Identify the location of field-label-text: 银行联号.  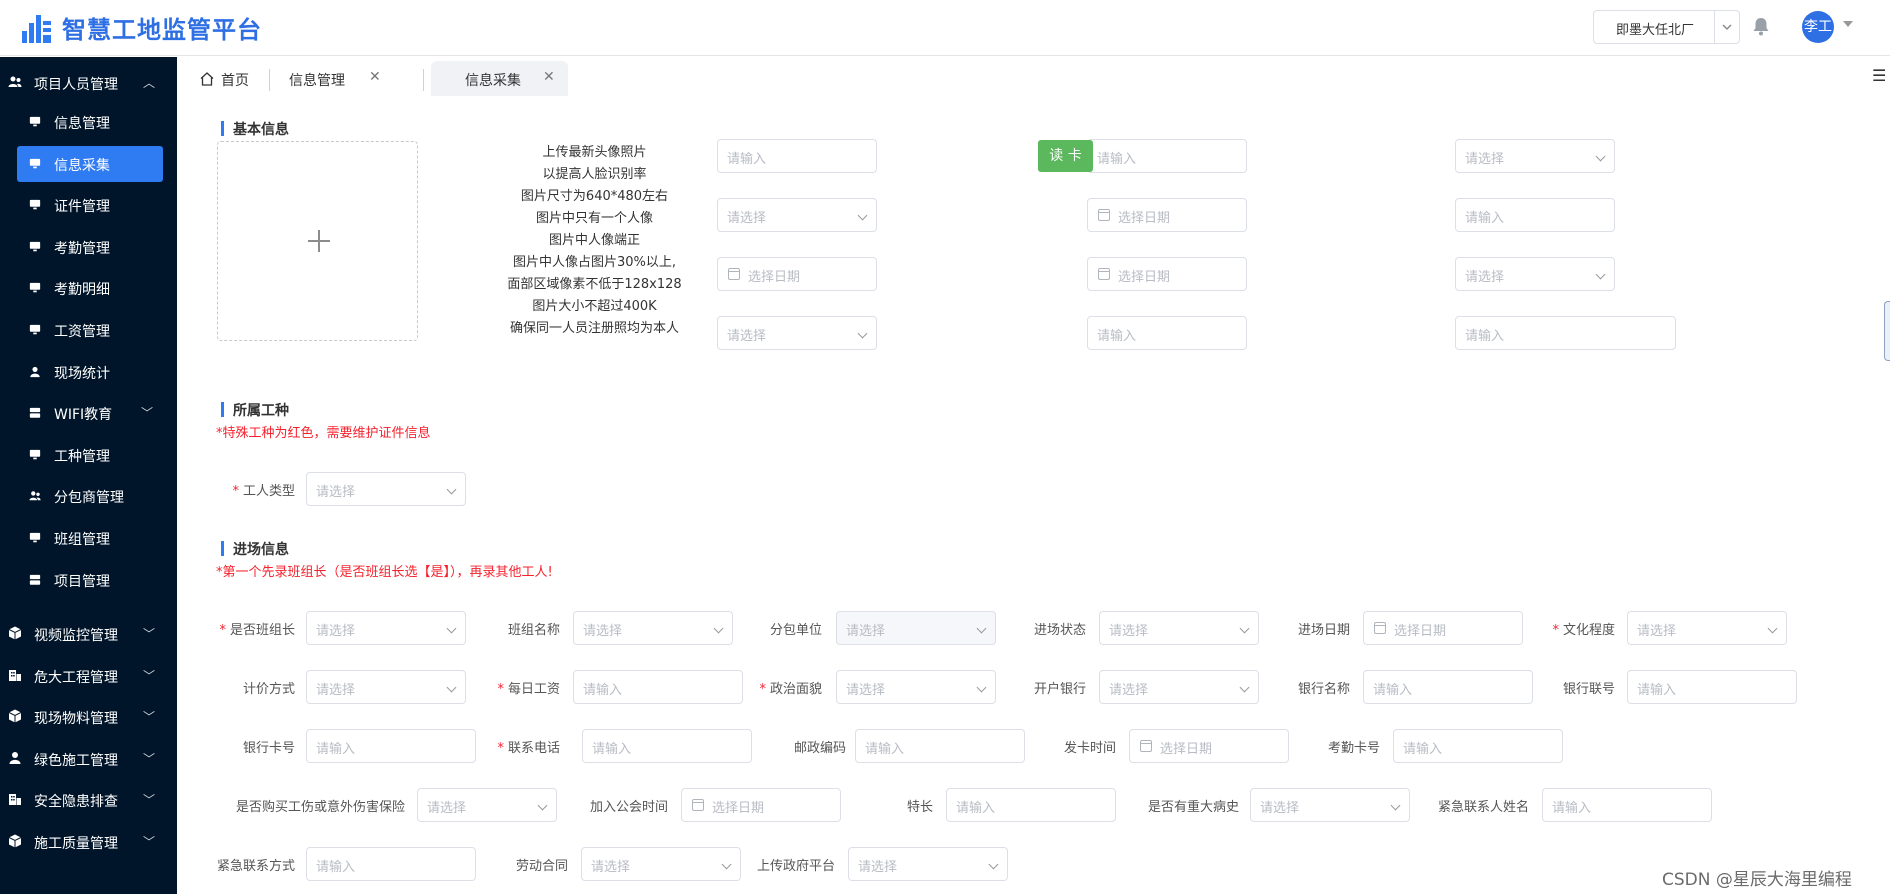
(1588, 689).